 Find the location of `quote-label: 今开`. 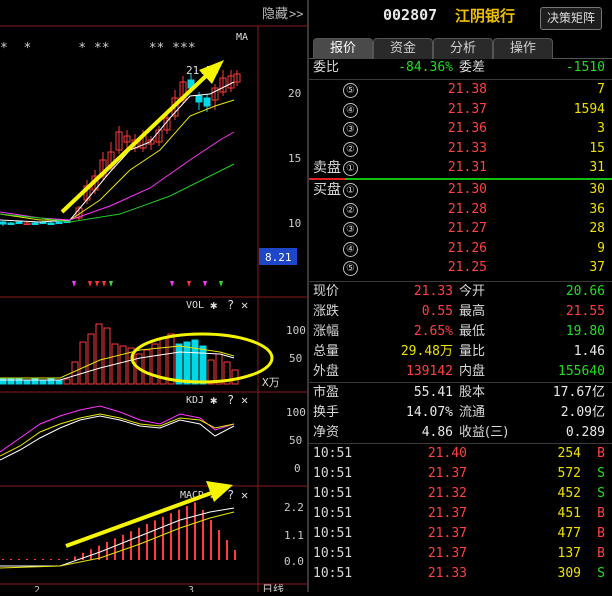

quote-label: 今开 is located at coordinates (472, 291).